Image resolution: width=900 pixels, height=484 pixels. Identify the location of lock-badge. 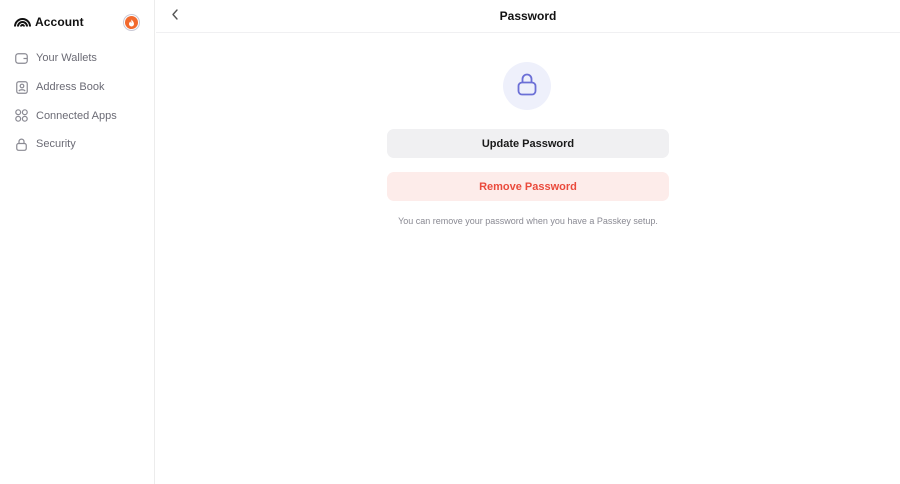
(527, 86).